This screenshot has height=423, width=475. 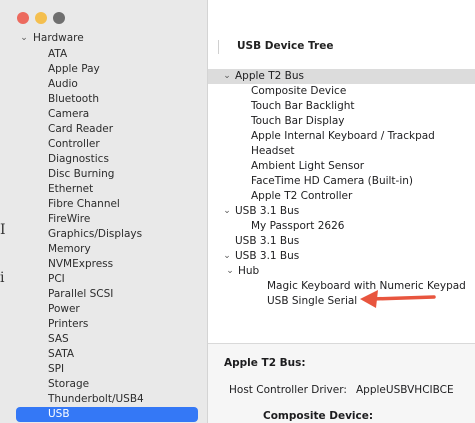 What do you see at coordinates (273, 151) in the screenshot?
I see `tree-row-label: Headset` at bounding box center [273, 151].